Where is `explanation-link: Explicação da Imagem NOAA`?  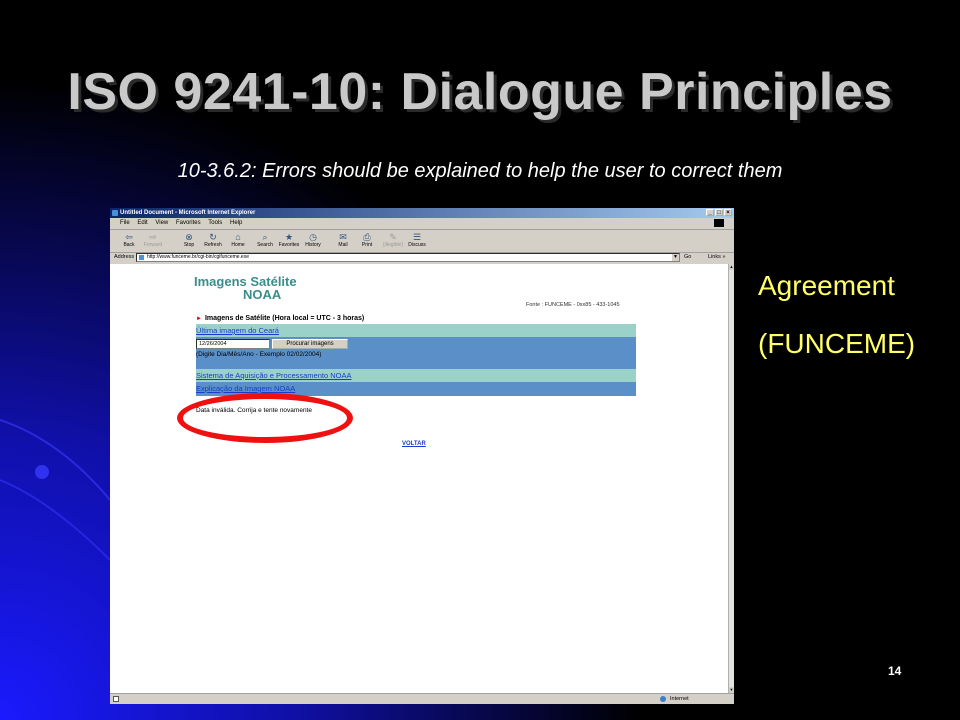
explanation-link: Explicação da Imagem NOAA is located at coordinates (245, 388).